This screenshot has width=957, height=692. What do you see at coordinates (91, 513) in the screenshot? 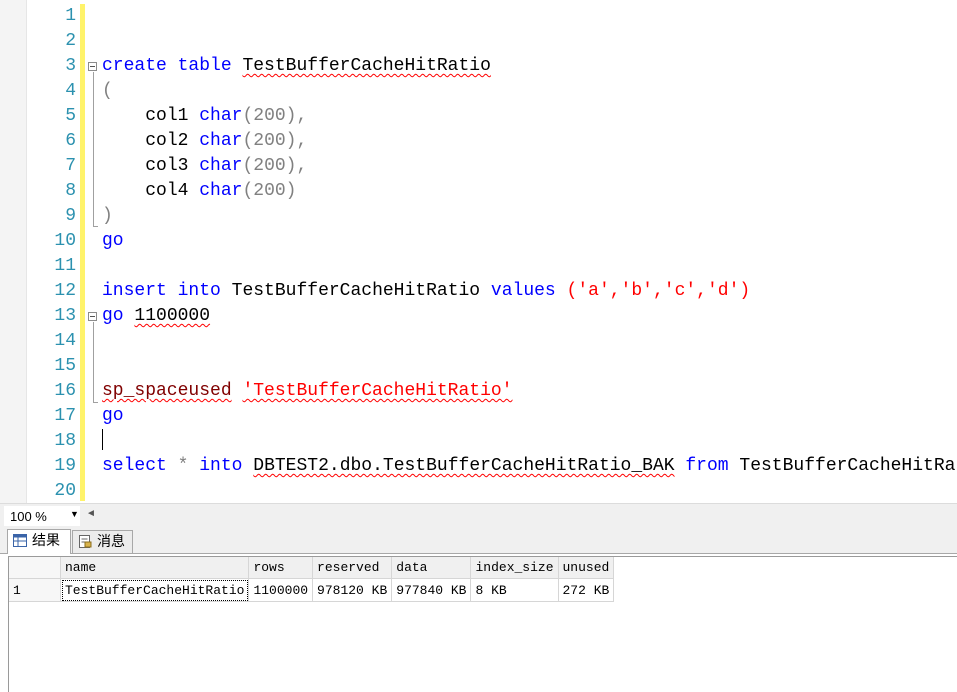
I see `scroll-left-icon: ◄` at bounding box center [91, 513].